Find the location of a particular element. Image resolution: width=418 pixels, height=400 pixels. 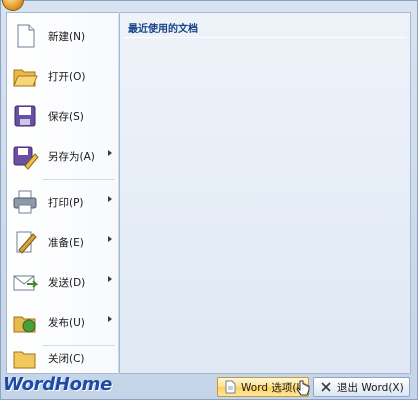

menu-item-new: 新建(N) is located at coordinates (62, 36).